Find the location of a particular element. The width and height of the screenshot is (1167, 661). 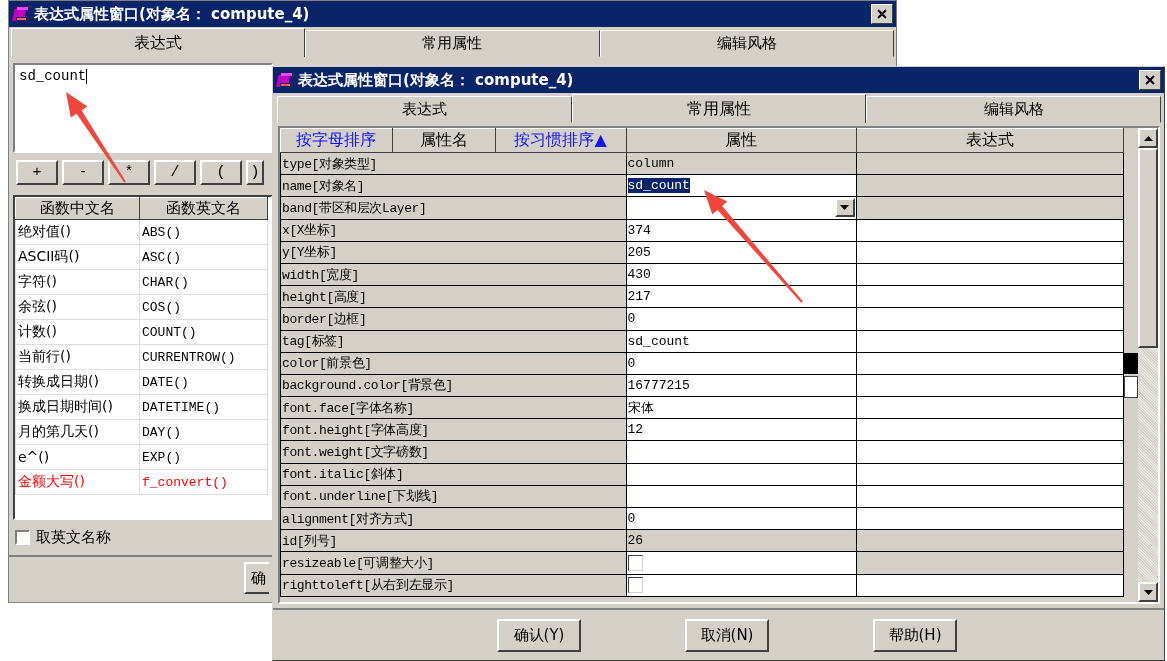

column-header: 表达式 is located at coordinates (990, 140).